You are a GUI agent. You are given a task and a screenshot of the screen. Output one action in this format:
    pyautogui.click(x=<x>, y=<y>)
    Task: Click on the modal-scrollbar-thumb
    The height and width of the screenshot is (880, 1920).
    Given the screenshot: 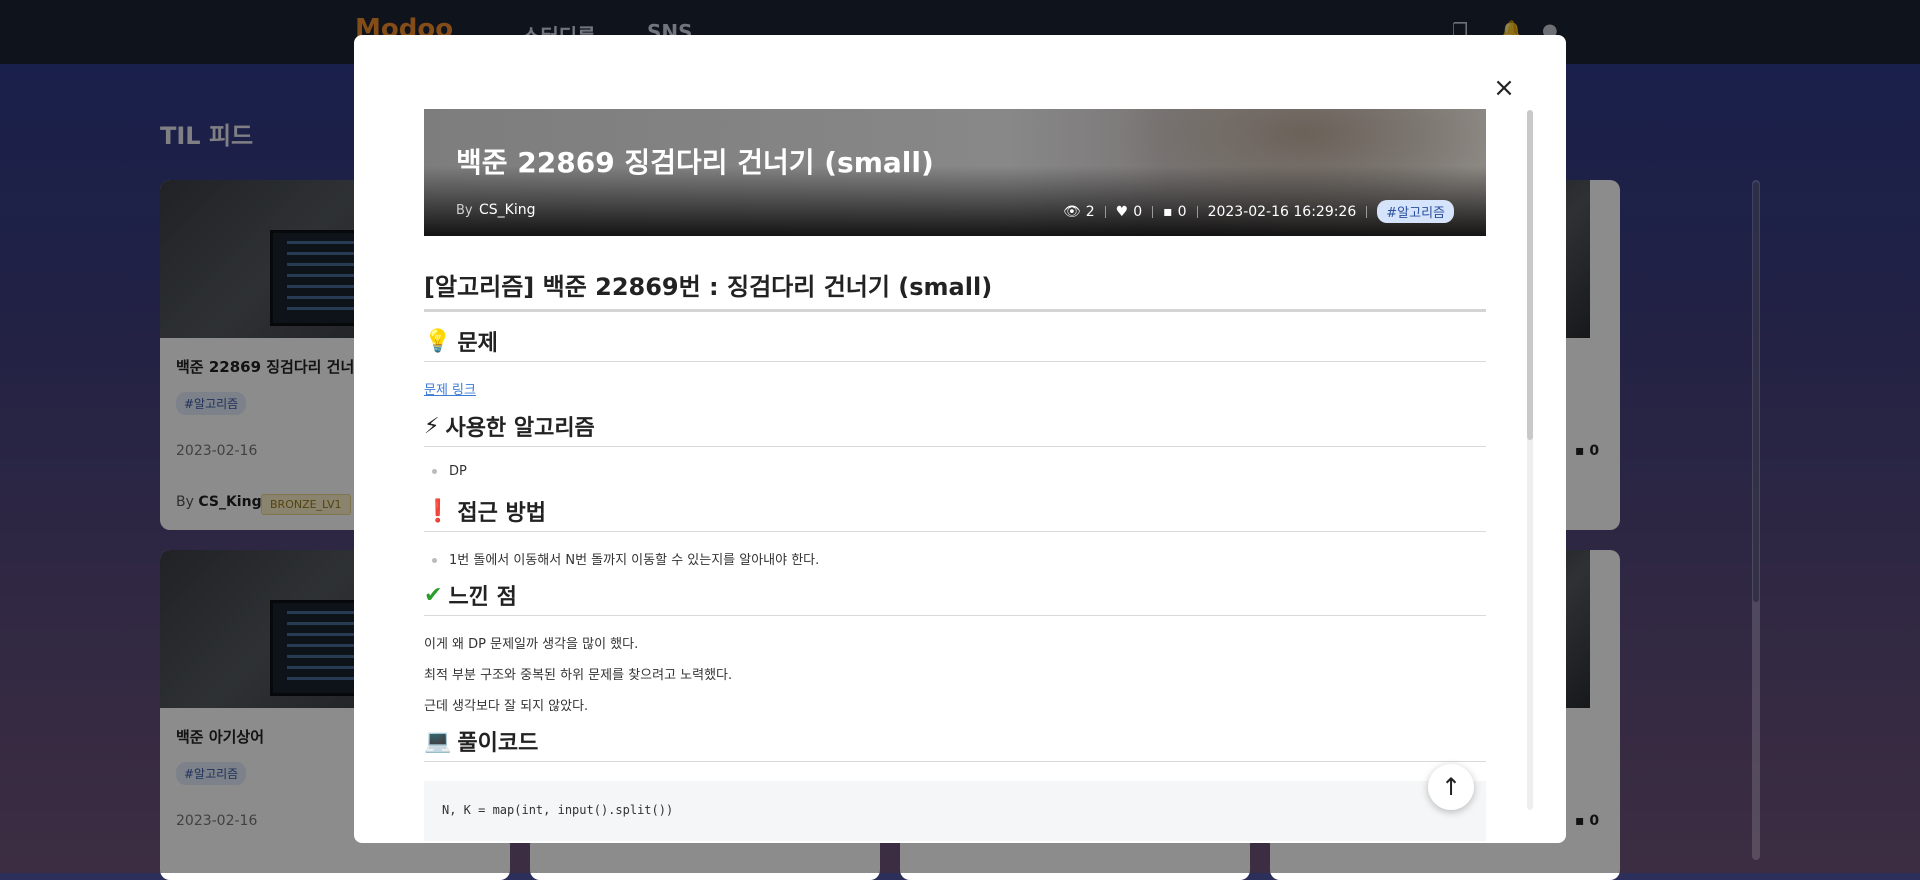 What is the action you would take?
    pyautogui.click(x=1530, y=275)
    